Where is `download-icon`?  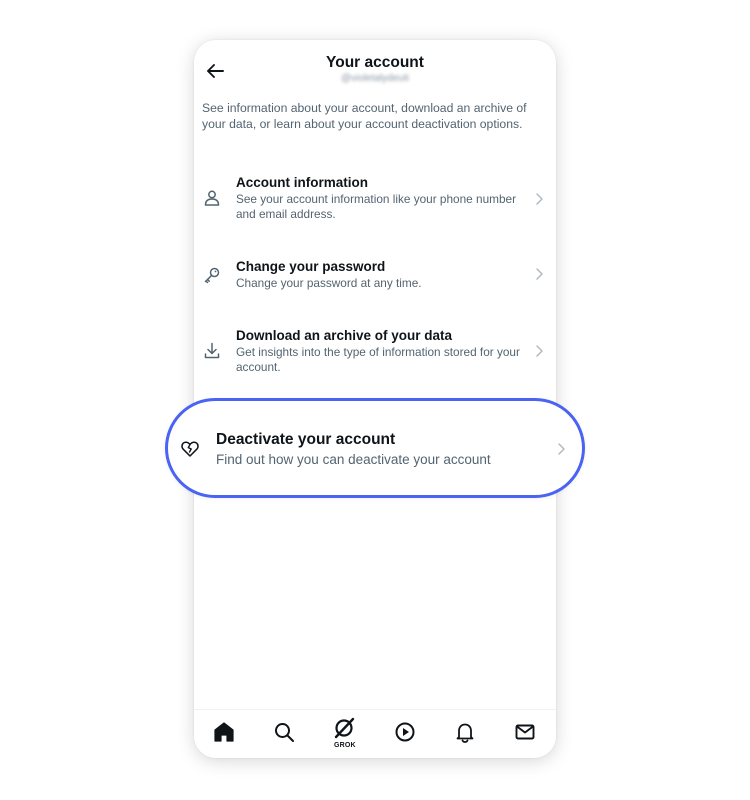
download-icon is located at coordinates (212, 350).